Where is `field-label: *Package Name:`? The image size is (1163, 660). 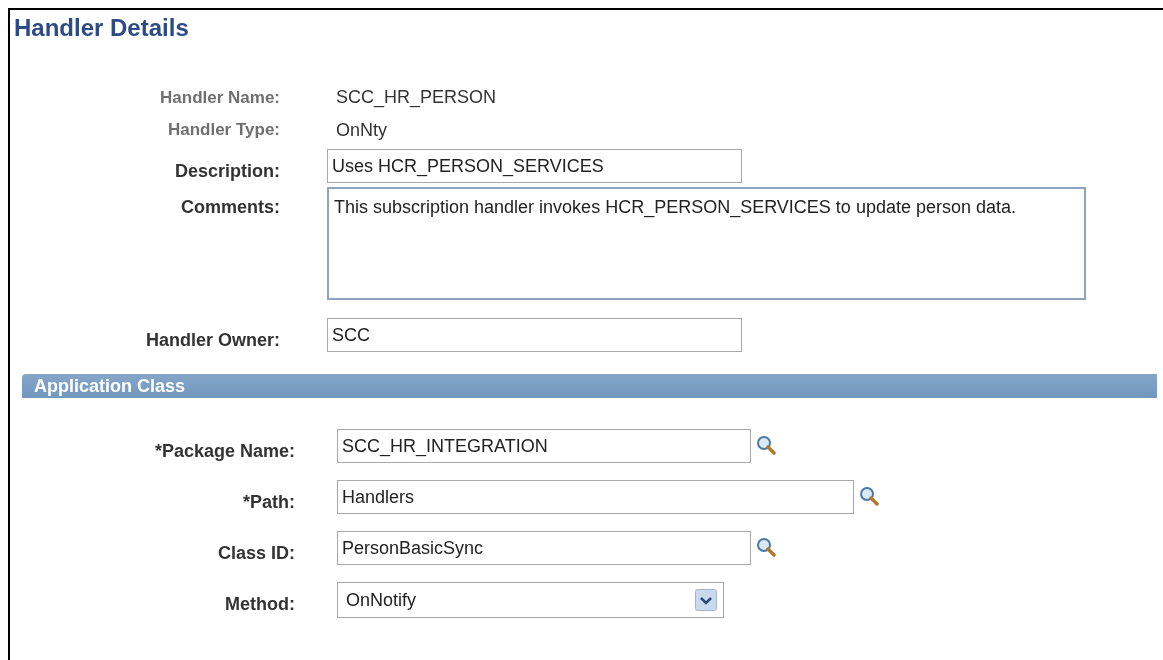
field-label: *Package Name: is located at coordinates (224, 451).